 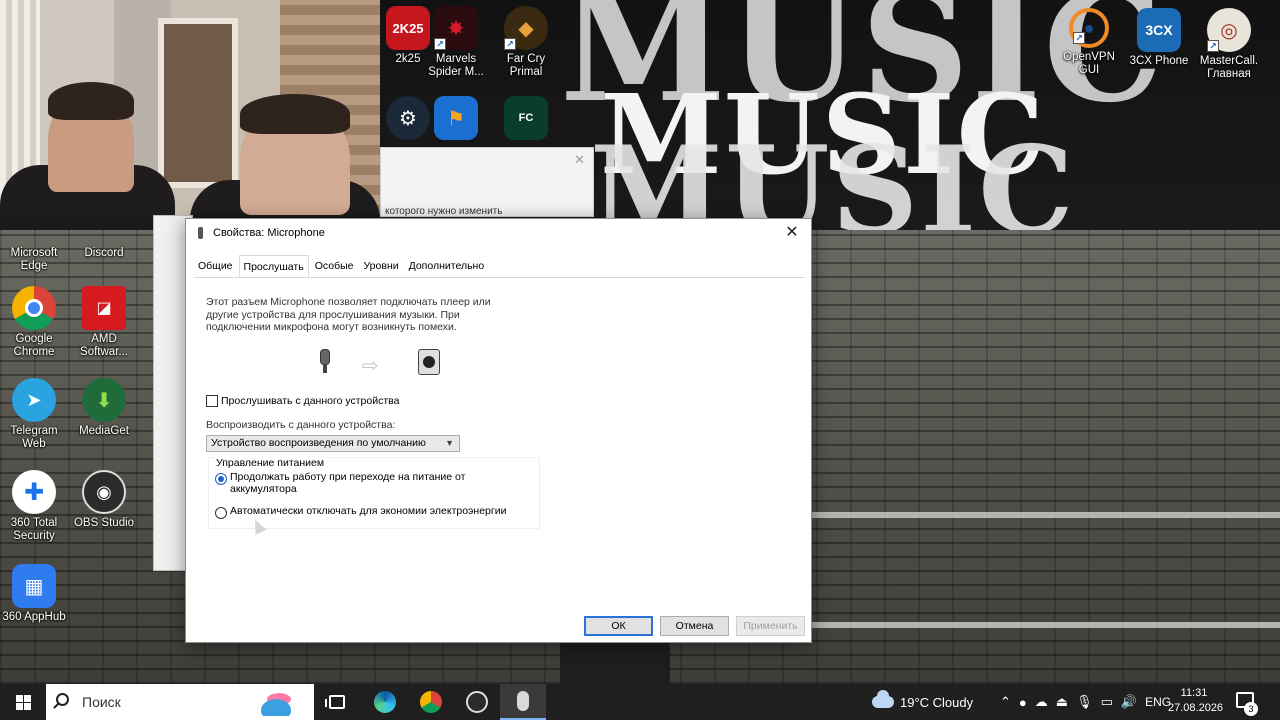 What do you see at coordinates (792, 233) in the screenshot?
I see `close-button: ✕` at bounding box center [792, 233].